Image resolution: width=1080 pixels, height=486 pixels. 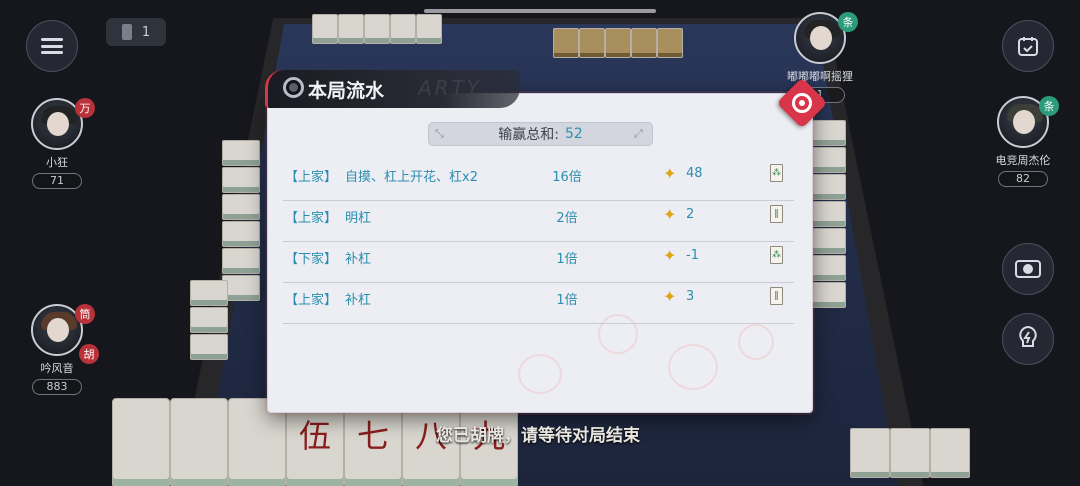 What do you see at coordinates (690, 214) in the screenshot?
I see `row-amount: 2` at bounding box center [690, 214].